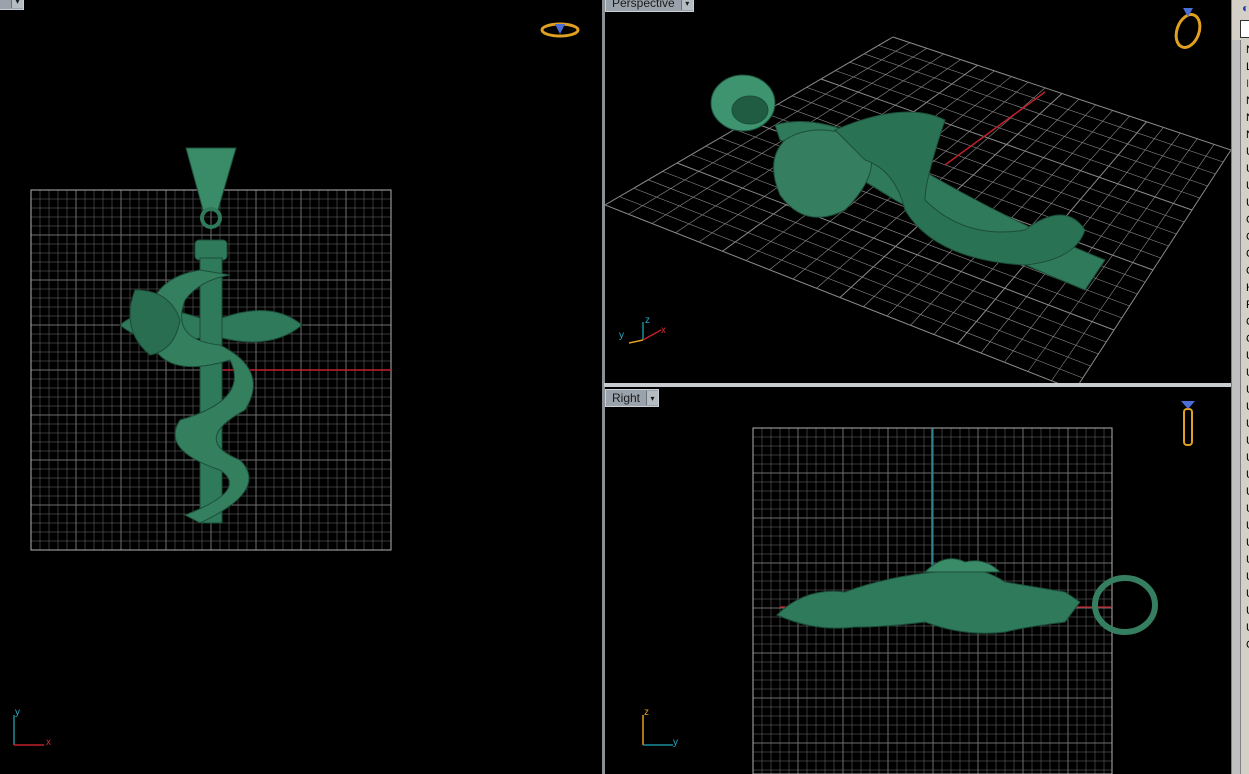 The image size is (1249, 774). What do you see at coordinates (626, 398) in the screenshot?
I see `right-tab-label: Right` at bounding box center [626, 398].